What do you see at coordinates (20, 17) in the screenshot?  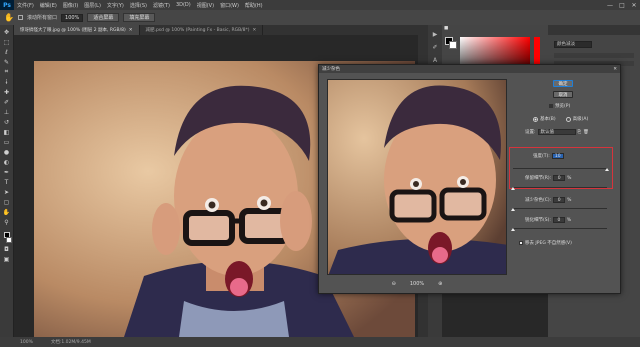 I see `scroll-all-checkbox` at bounding box center [20, 17].